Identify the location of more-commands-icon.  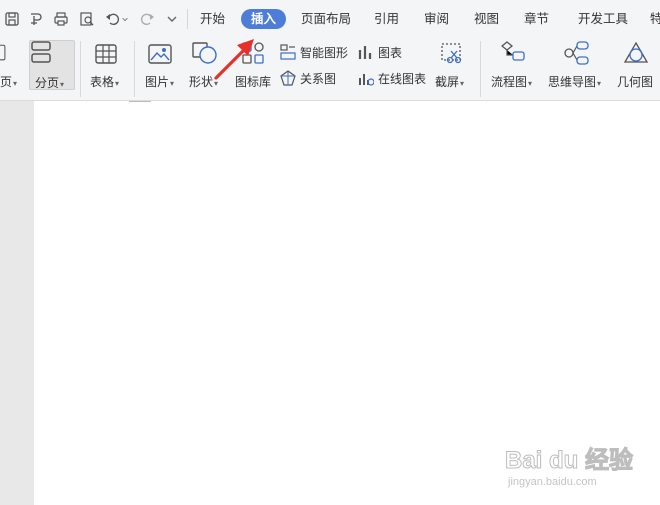
(172, 19).